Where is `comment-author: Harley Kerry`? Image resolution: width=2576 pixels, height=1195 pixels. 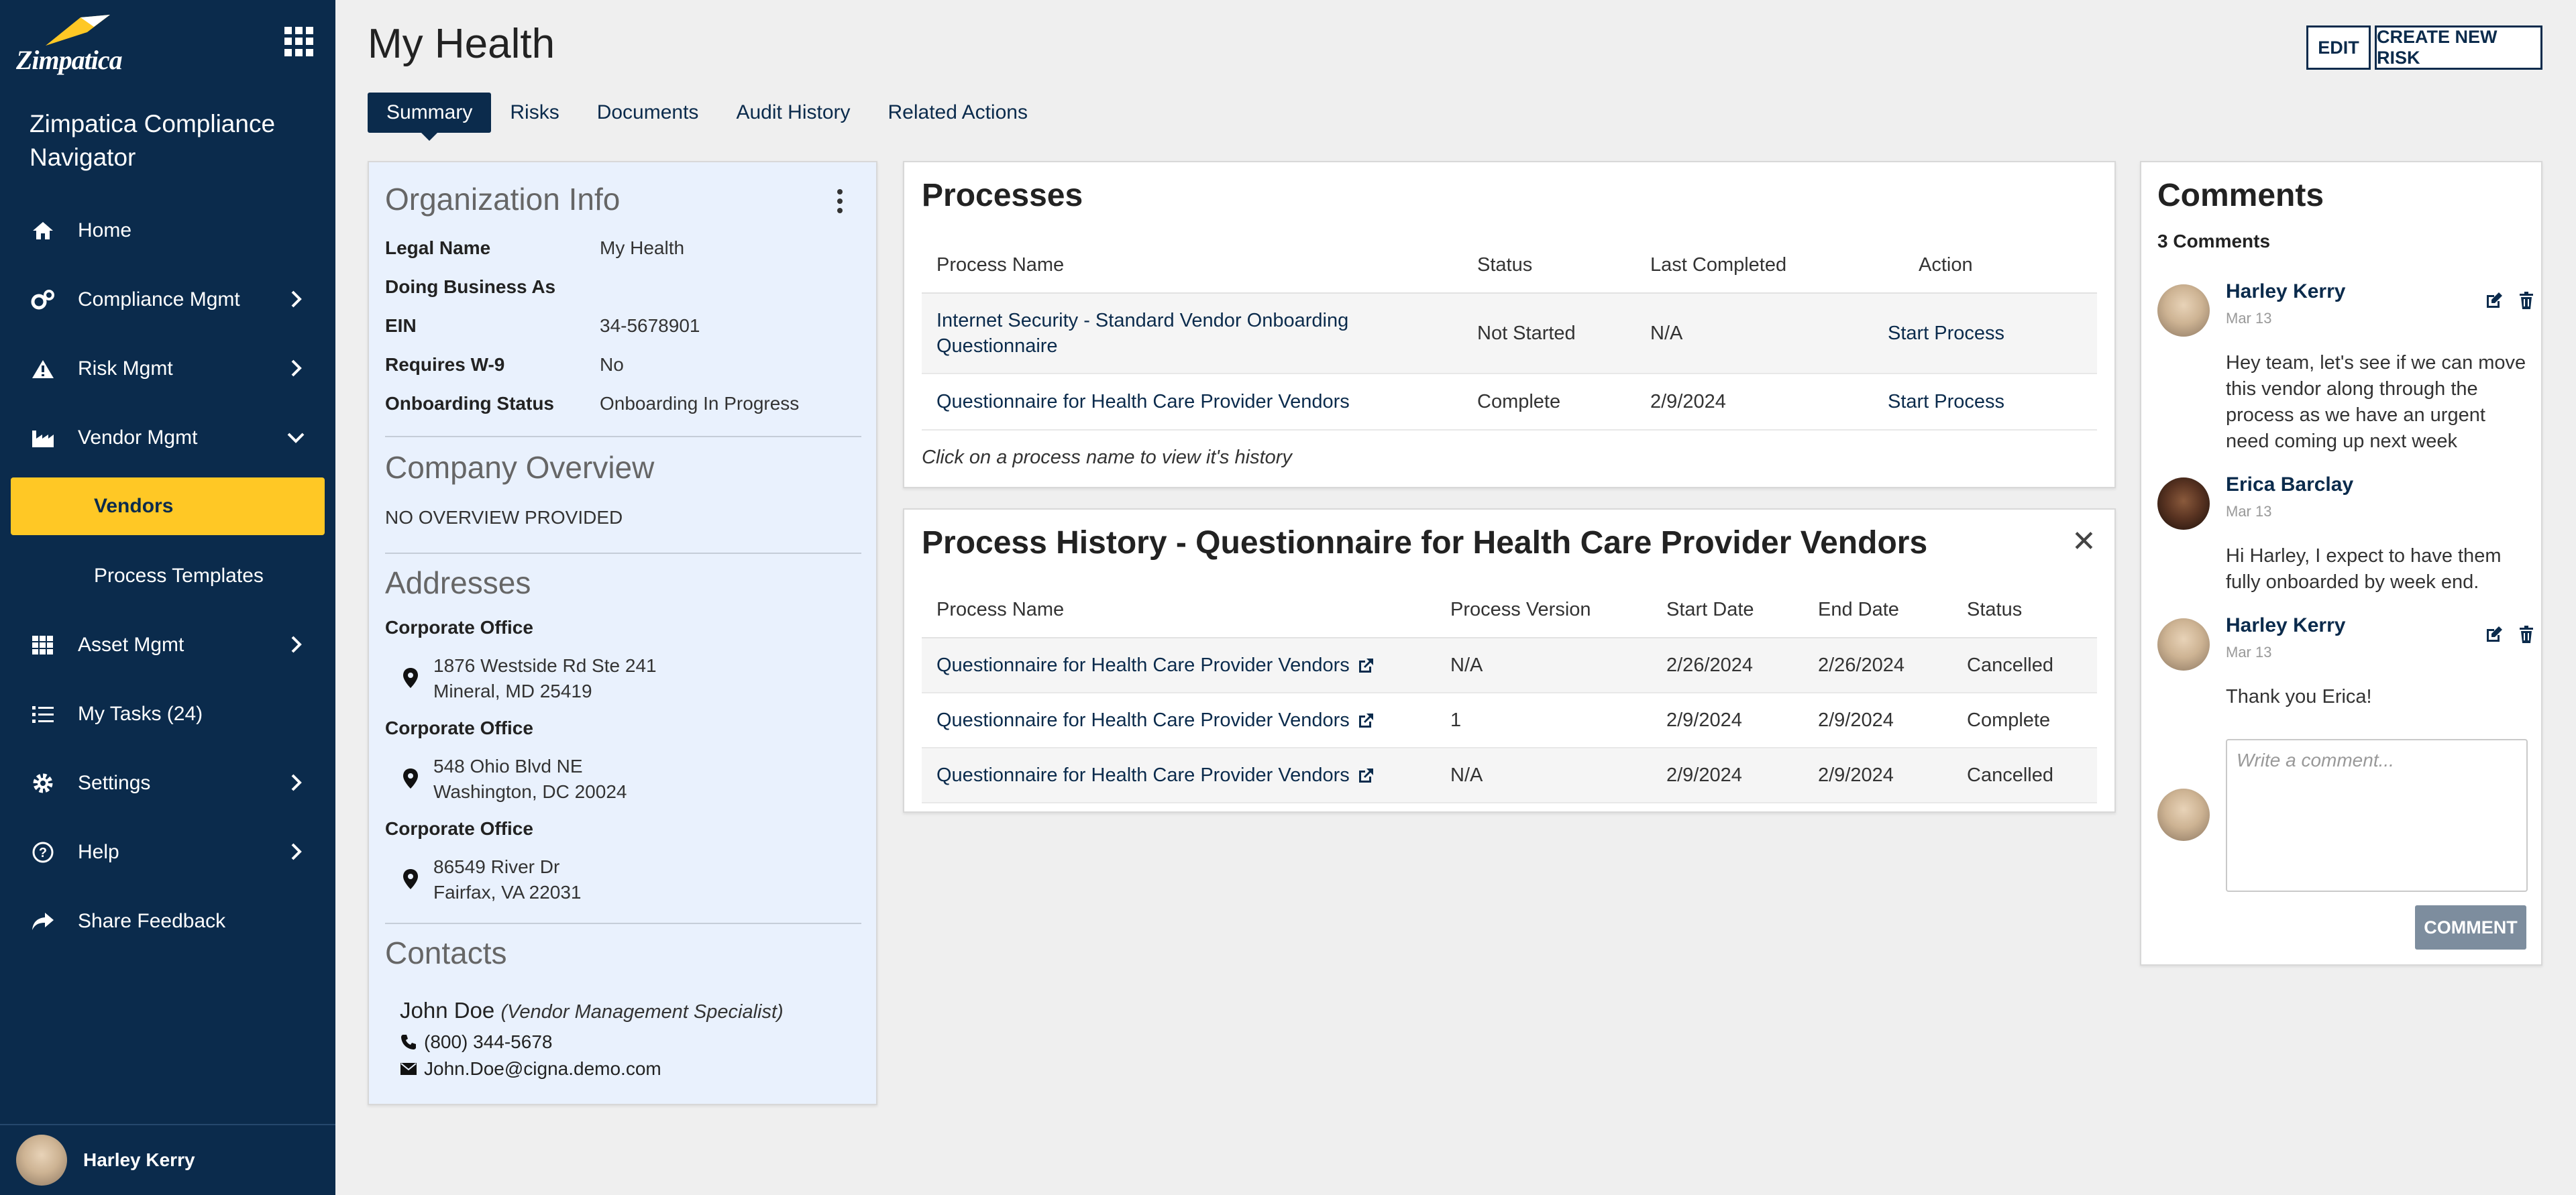 comment-author: Harley Kerry is located at coordinates (2286, 291).